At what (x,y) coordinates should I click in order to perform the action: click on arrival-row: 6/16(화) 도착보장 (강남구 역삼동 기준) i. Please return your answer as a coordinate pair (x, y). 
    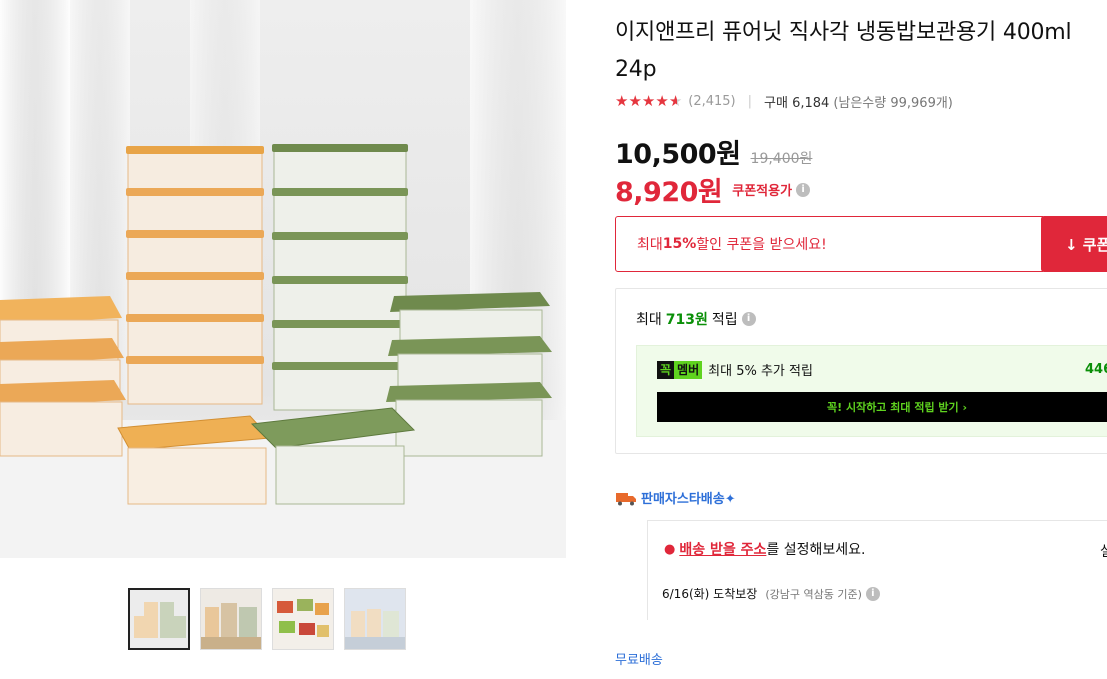
    Looking at the image, I should click on (771, 593).